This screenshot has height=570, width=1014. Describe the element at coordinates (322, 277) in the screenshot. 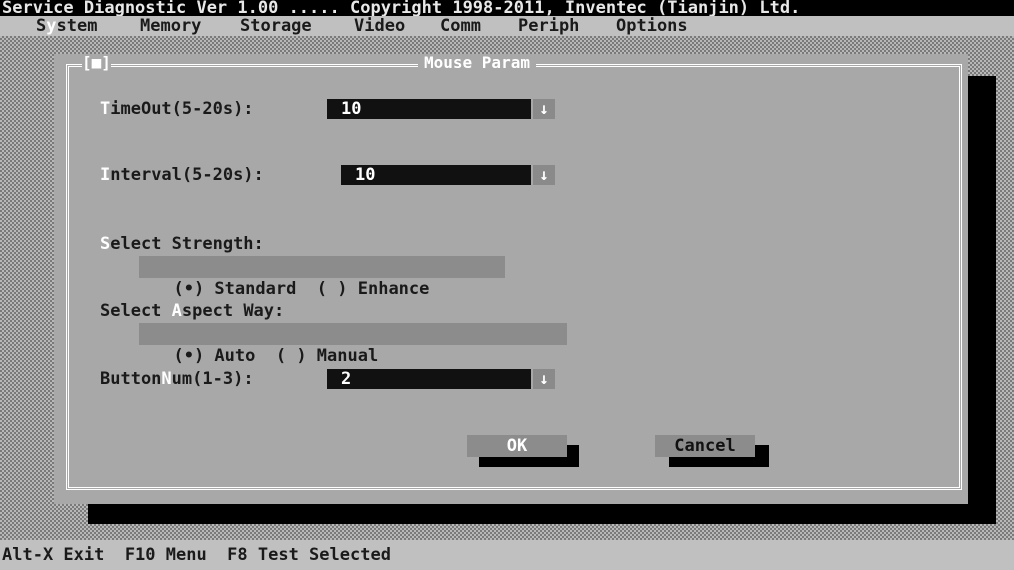

I see `strength-radio-group: (•) Standard ( ) Enhance` at that location.